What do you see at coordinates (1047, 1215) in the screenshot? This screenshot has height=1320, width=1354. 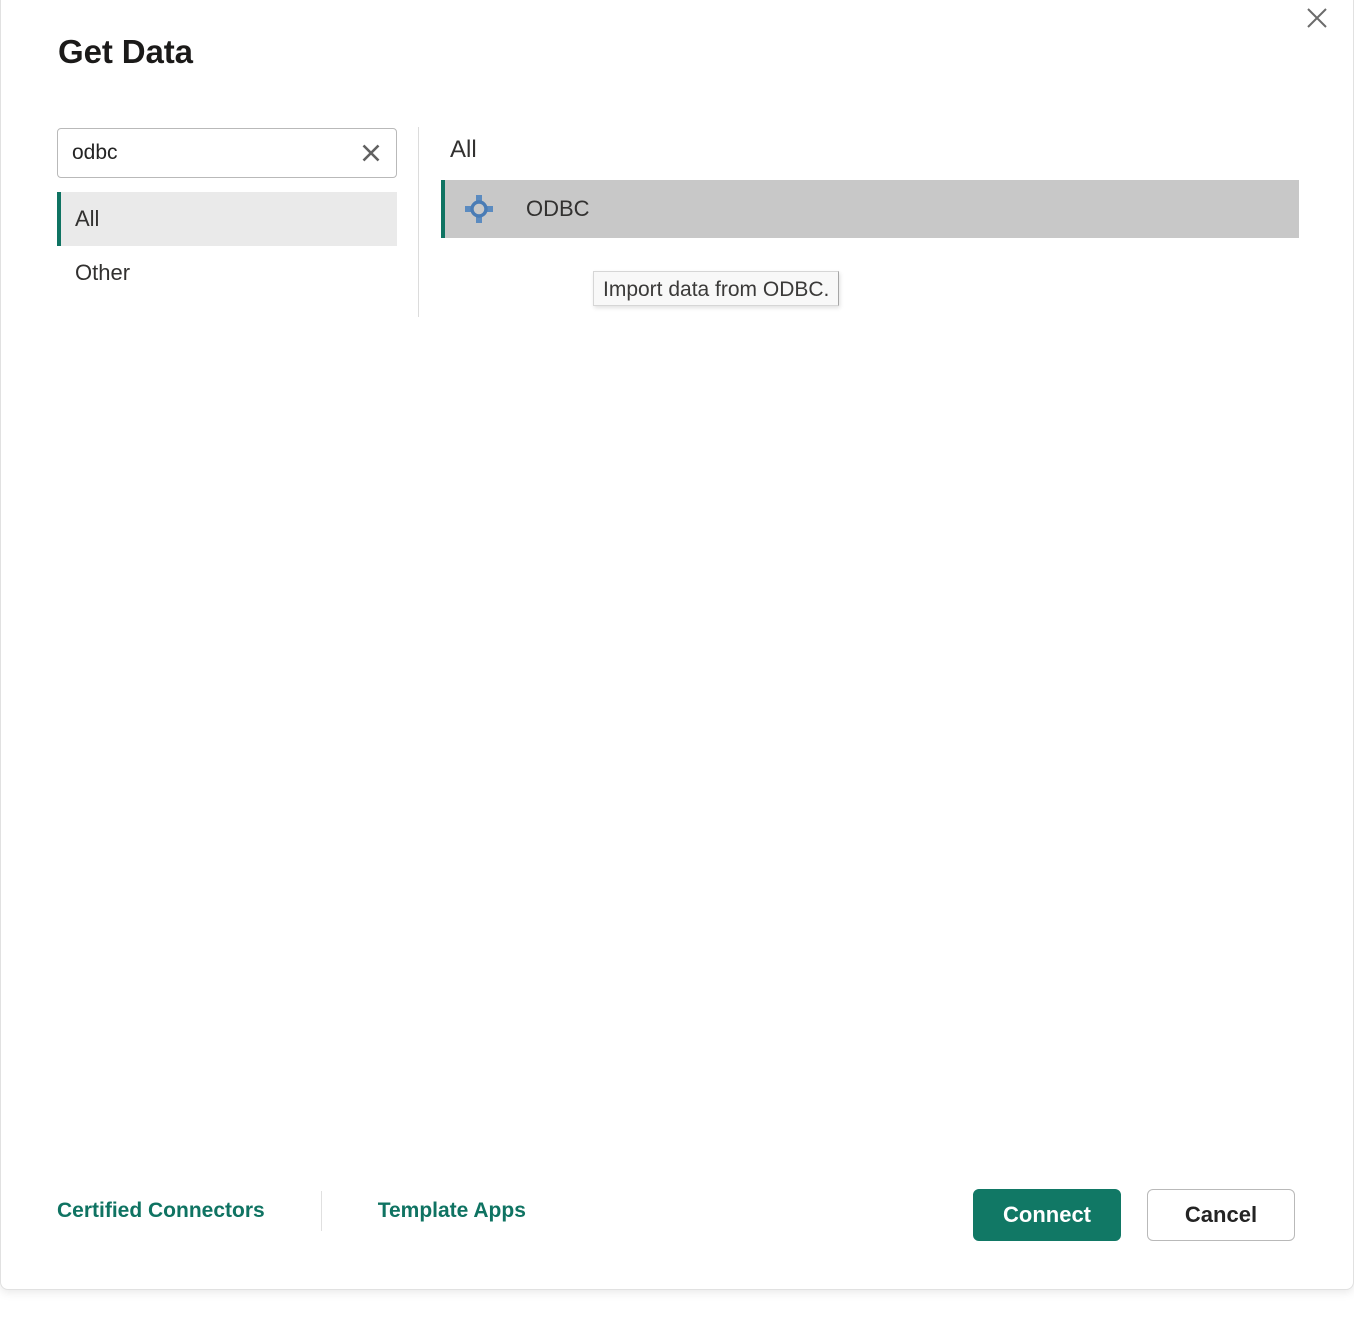 I see `connect-button: Connect` at bounding box center [1047, 1215].